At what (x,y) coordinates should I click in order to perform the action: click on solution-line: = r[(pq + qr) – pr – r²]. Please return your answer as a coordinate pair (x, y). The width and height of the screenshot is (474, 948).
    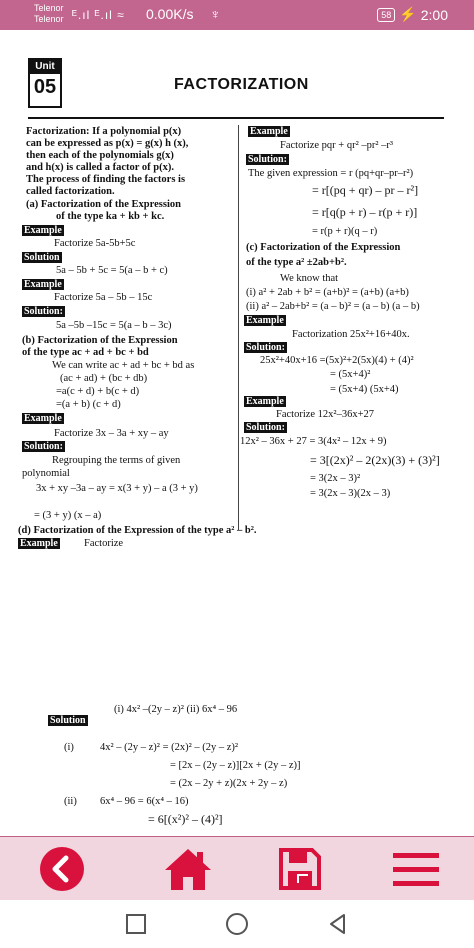
    Looking at the image, I should click on (365, 190).